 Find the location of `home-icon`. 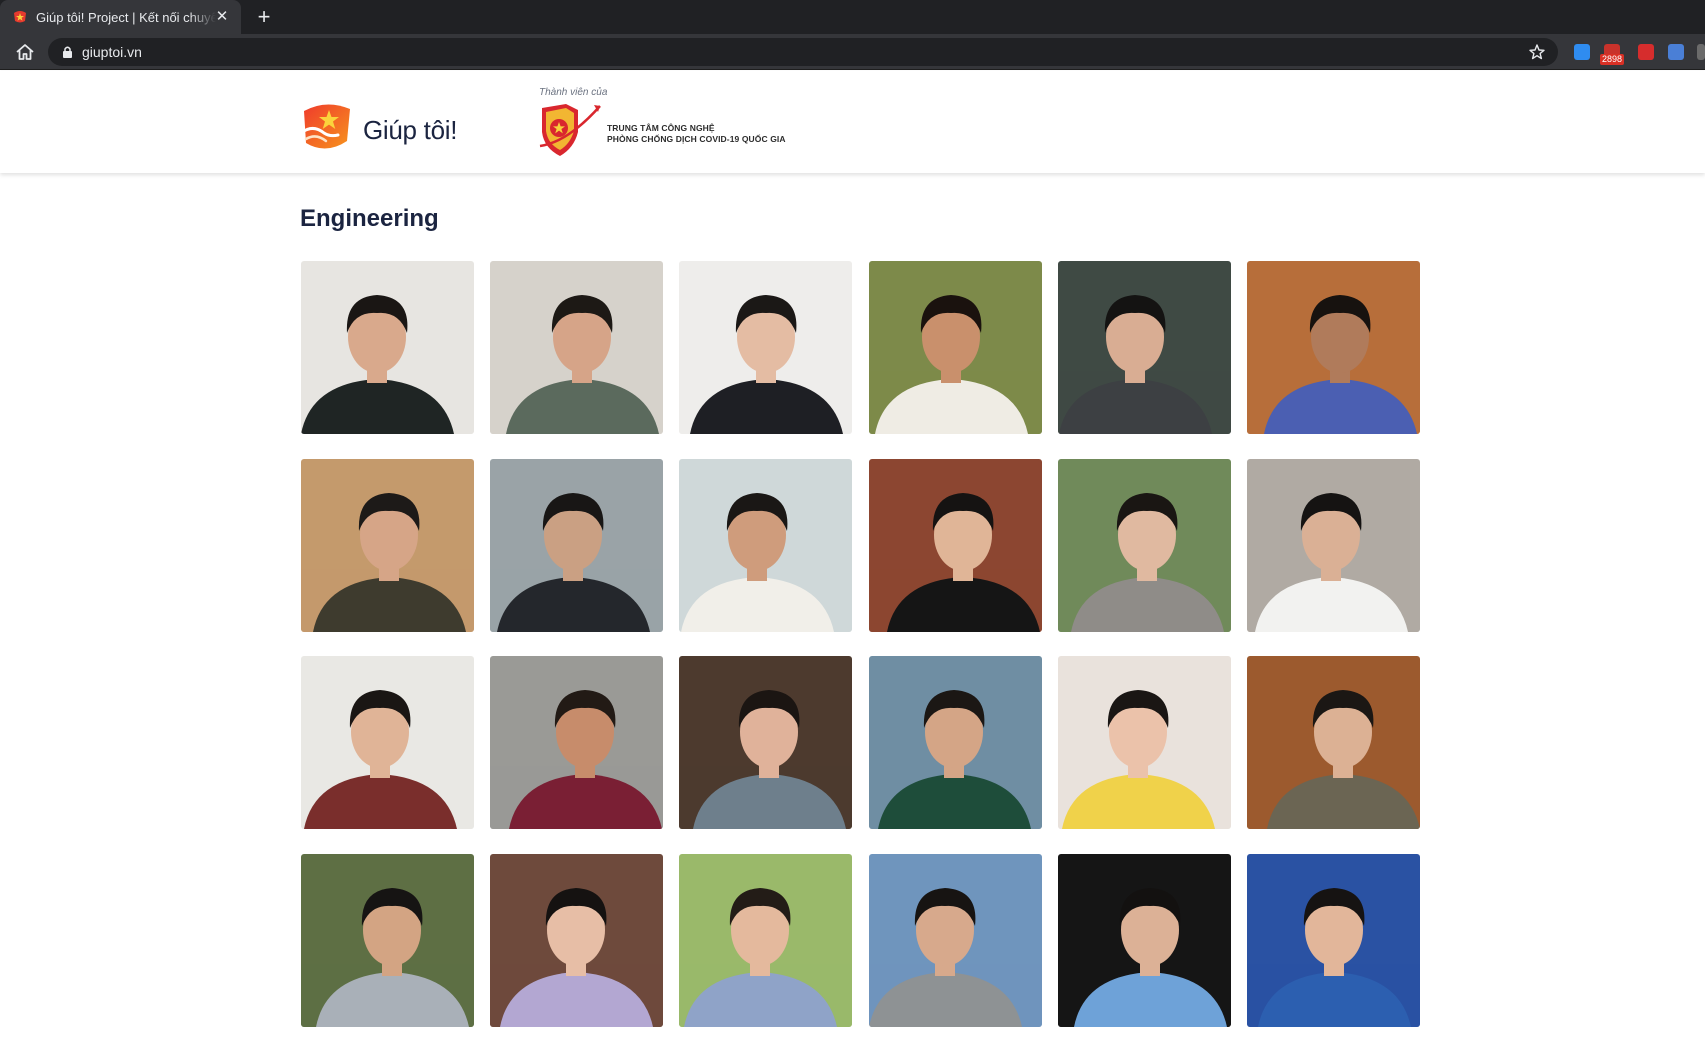

home-icon is located at coordinates (25, 52).